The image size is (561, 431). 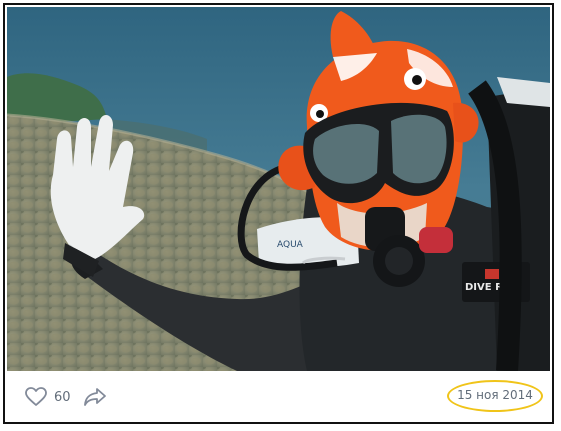 I want to click on like-count: 60, so click(x=62, y=397).